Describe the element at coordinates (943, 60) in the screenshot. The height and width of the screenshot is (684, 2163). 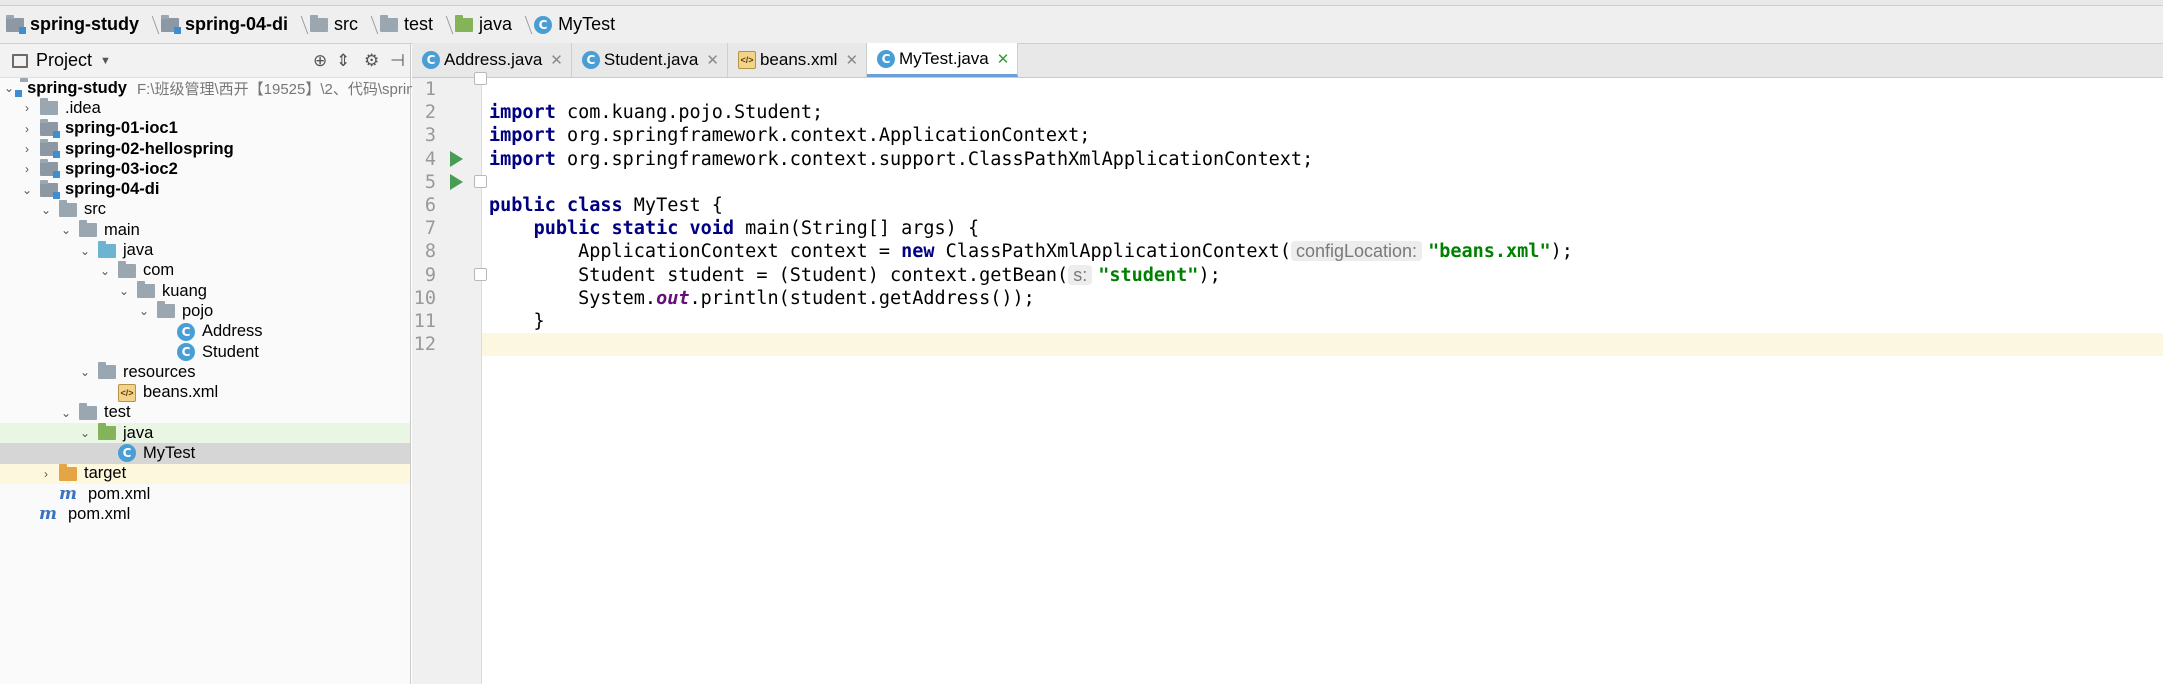
I see `tab-mytest-java: C MyTest.java ✕` at that location.